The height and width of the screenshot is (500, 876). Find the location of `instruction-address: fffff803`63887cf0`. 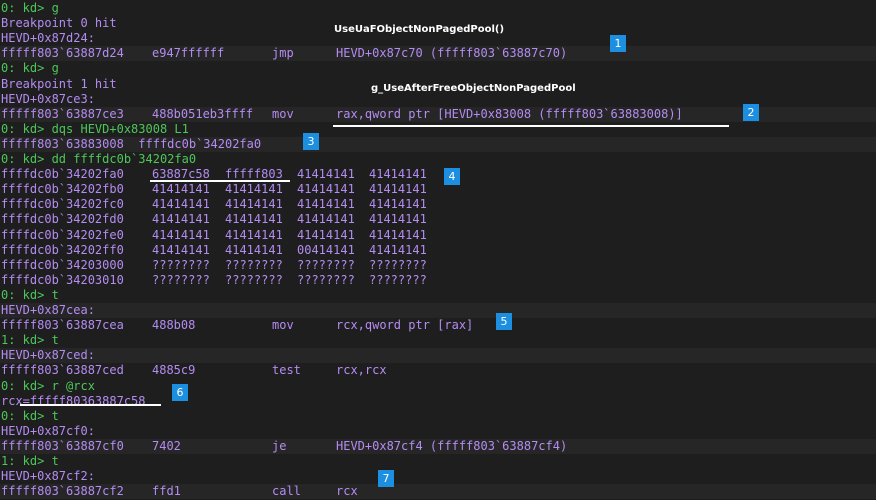

instruction-address: fffff803`63887cf0 is located at coordinates (62, 445).